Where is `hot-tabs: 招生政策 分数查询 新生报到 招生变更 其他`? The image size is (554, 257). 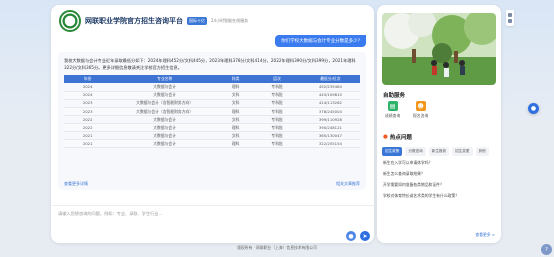
hot-tabs: 招生政策 分数查询 新生报到 招生变更 其他 is located at coordinates (439, 151).